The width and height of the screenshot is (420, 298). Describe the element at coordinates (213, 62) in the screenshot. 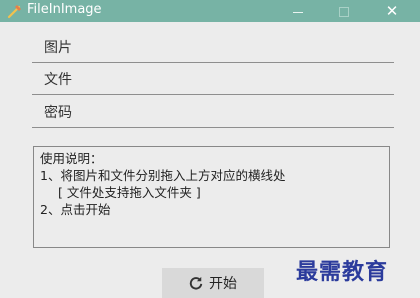

I see `image-field-underline` at that location.